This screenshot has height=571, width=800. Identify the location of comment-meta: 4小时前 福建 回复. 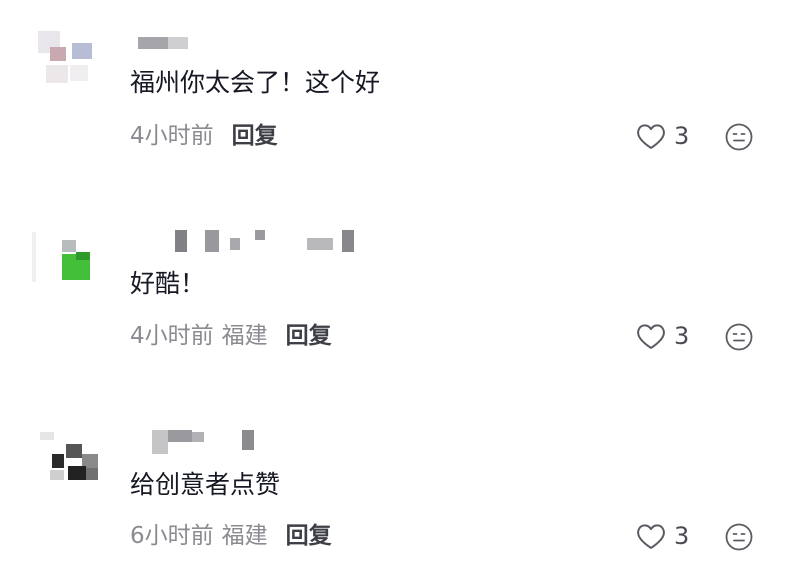
(231, 336).